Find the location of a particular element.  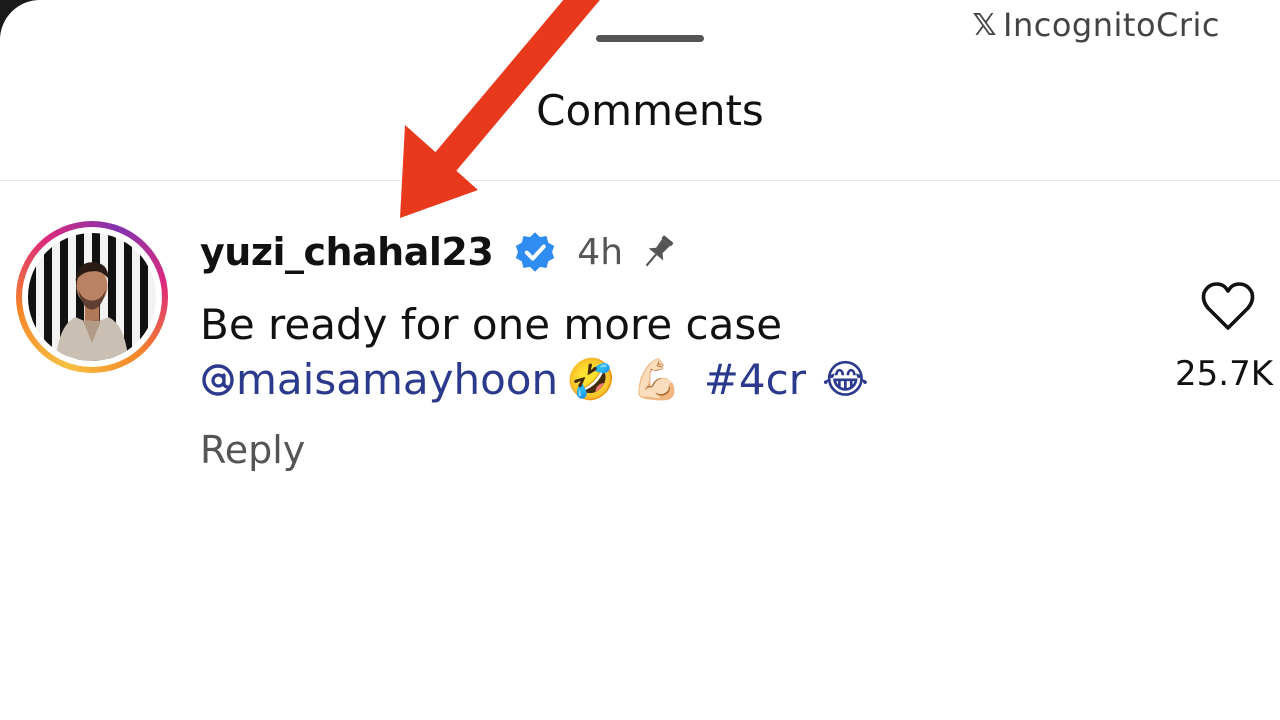

verified-badge-icon is located at coordinates (535, 252).